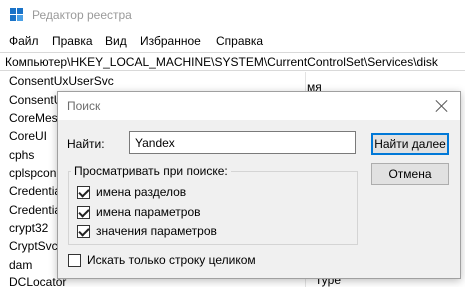 The height and width of the screenshot is (287, 465). Describe the element at coordinates (84, 106) in the screenshot. I see `dialog-title: Поиск` at that location.